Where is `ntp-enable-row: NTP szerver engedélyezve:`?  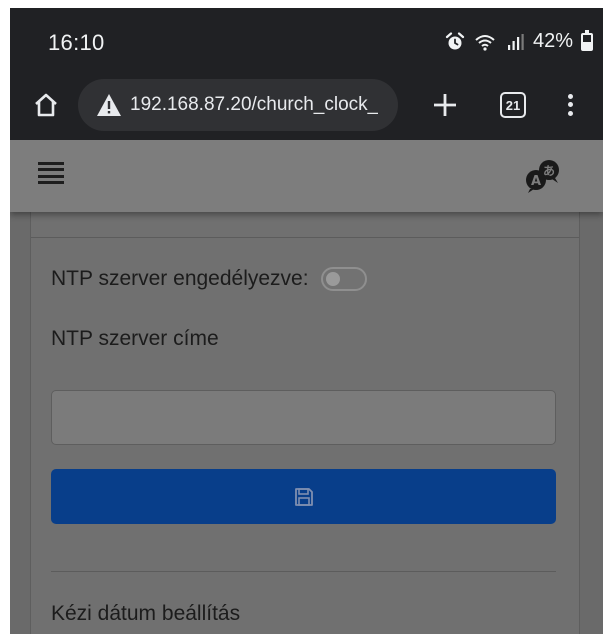
ntp-enable-row: NTP szerver engedélyezve: is located at coordinates (209, 279).